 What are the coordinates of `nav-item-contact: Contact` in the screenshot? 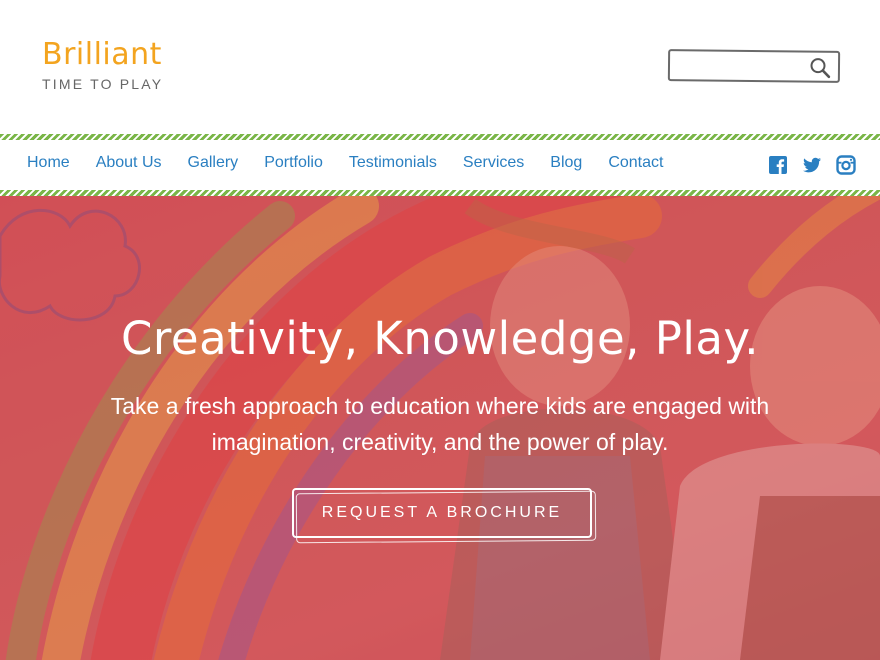 It's located at (635, 163).